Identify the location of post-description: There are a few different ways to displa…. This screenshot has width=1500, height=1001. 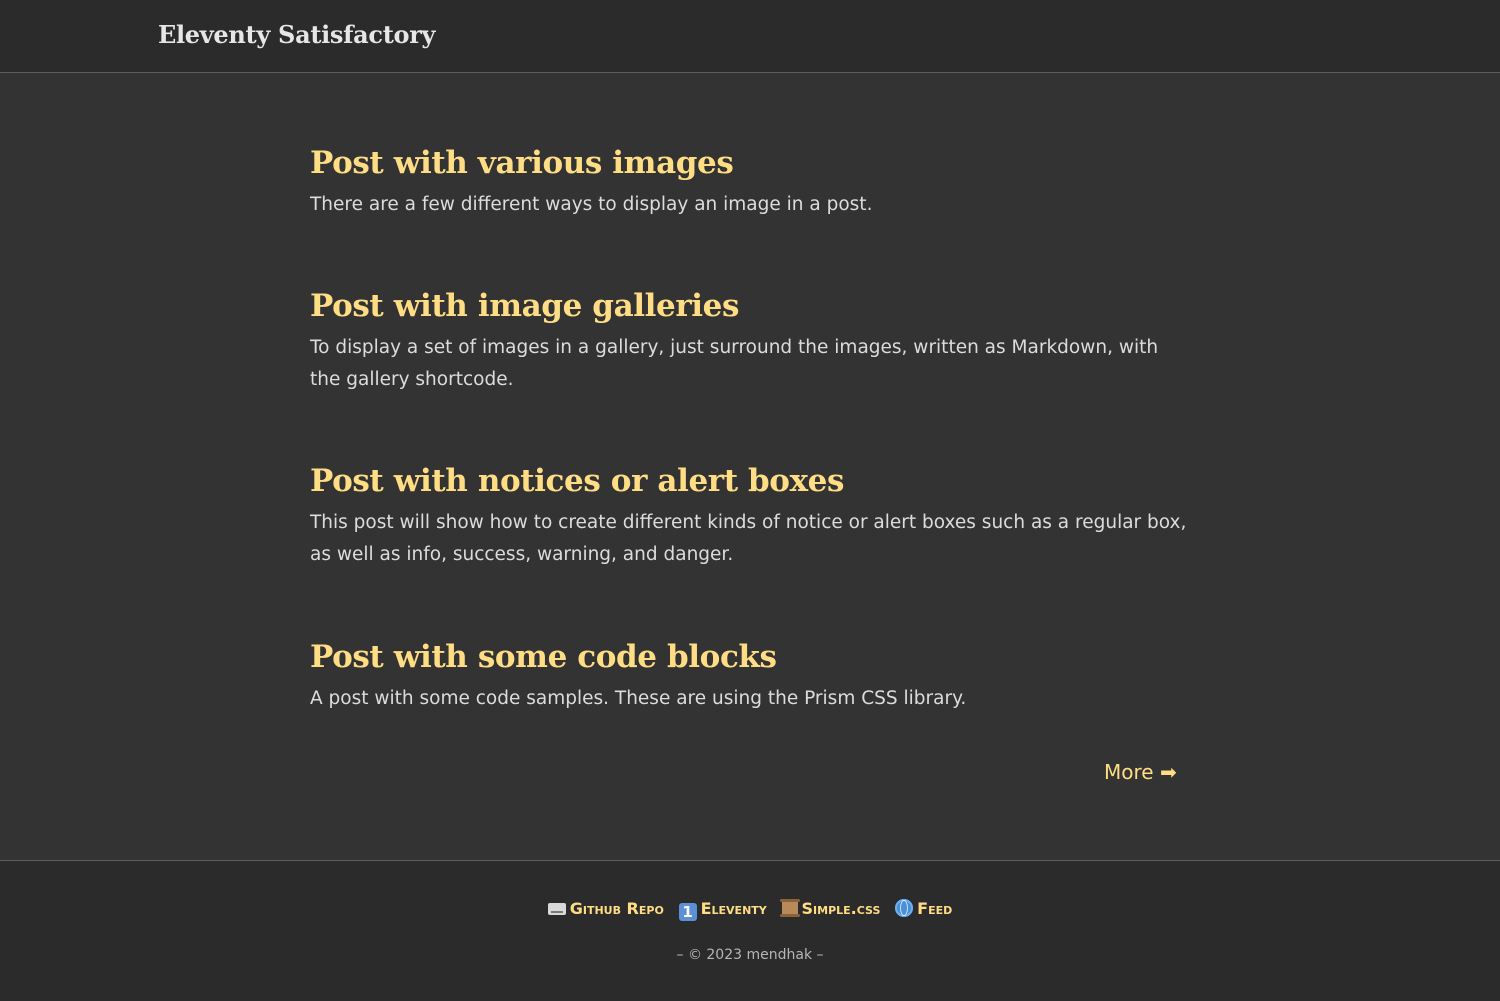
(591, 204).